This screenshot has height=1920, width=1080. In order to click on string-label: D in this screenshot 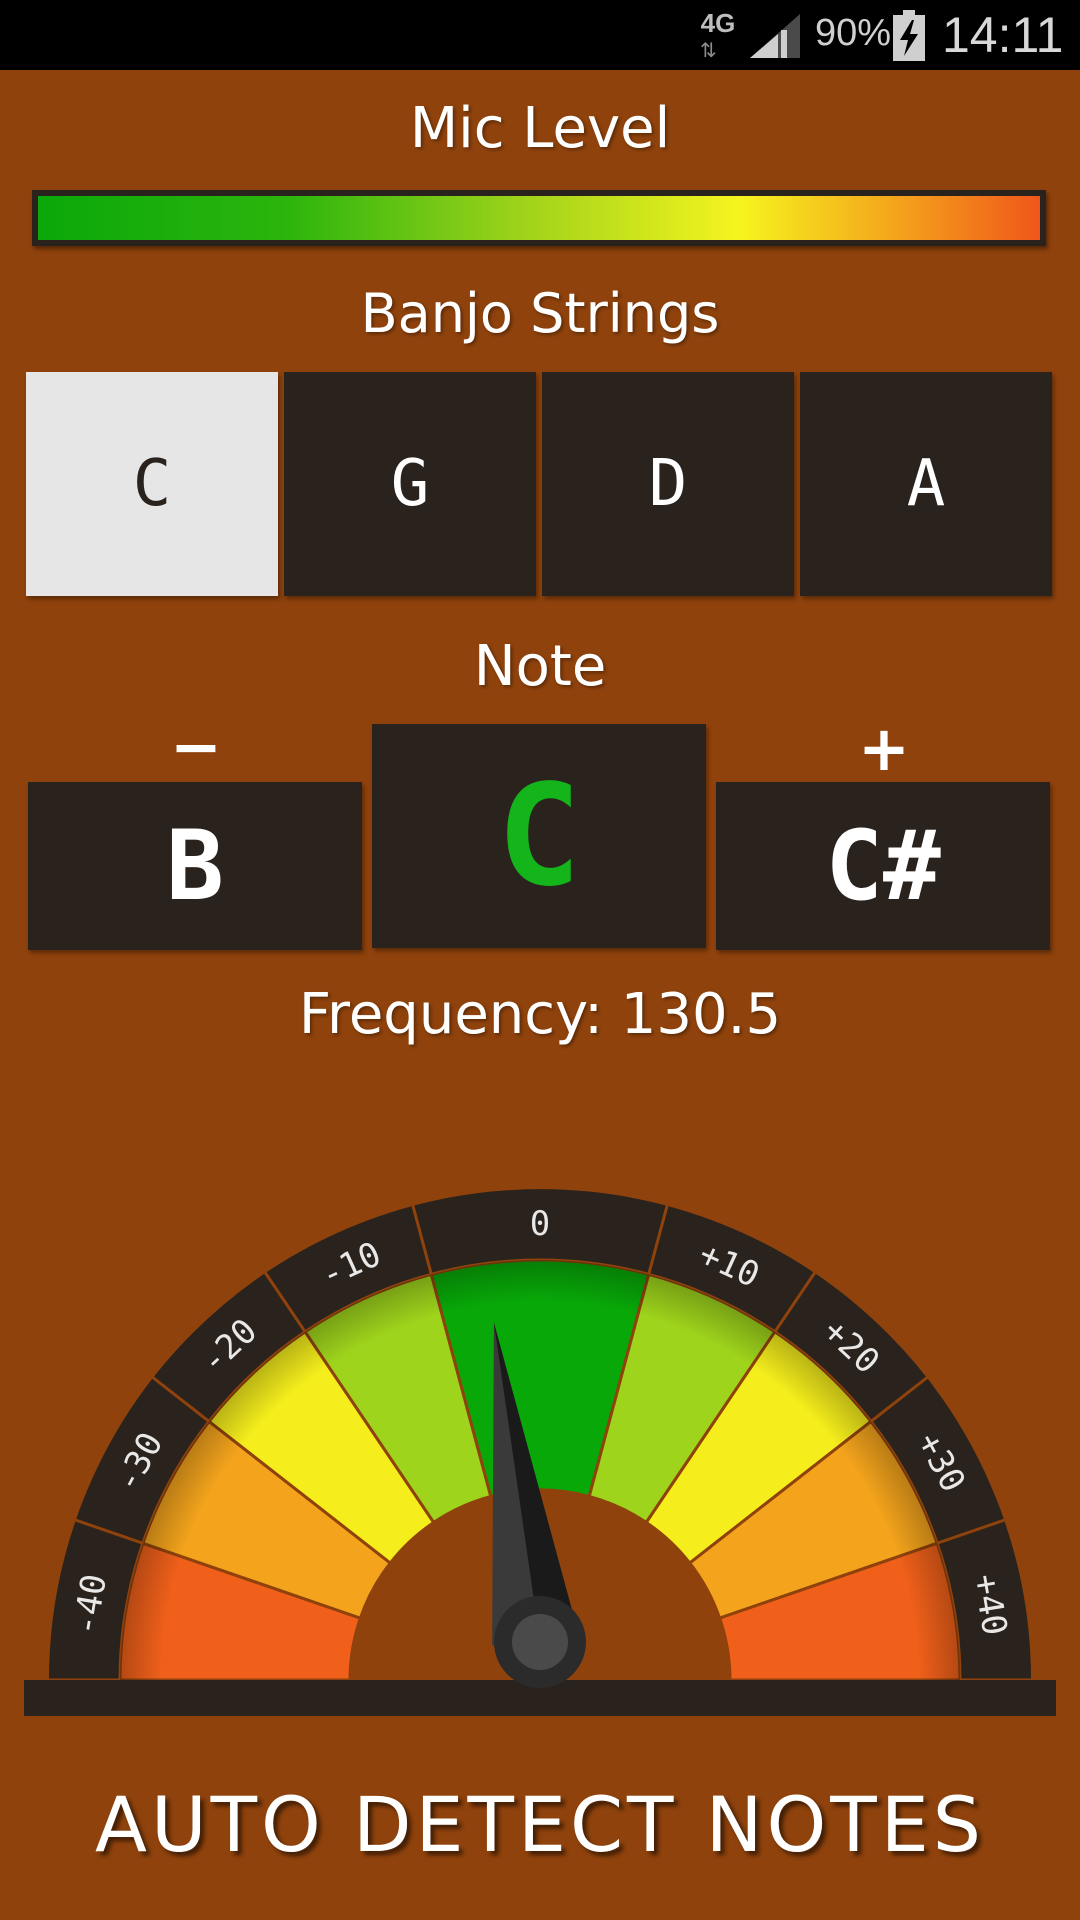, I will do `click(668, 484)`.